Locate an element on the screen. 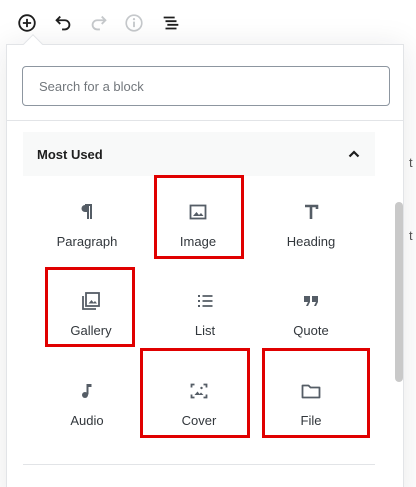  block-label: Audio is located at coordinates (87, 420).